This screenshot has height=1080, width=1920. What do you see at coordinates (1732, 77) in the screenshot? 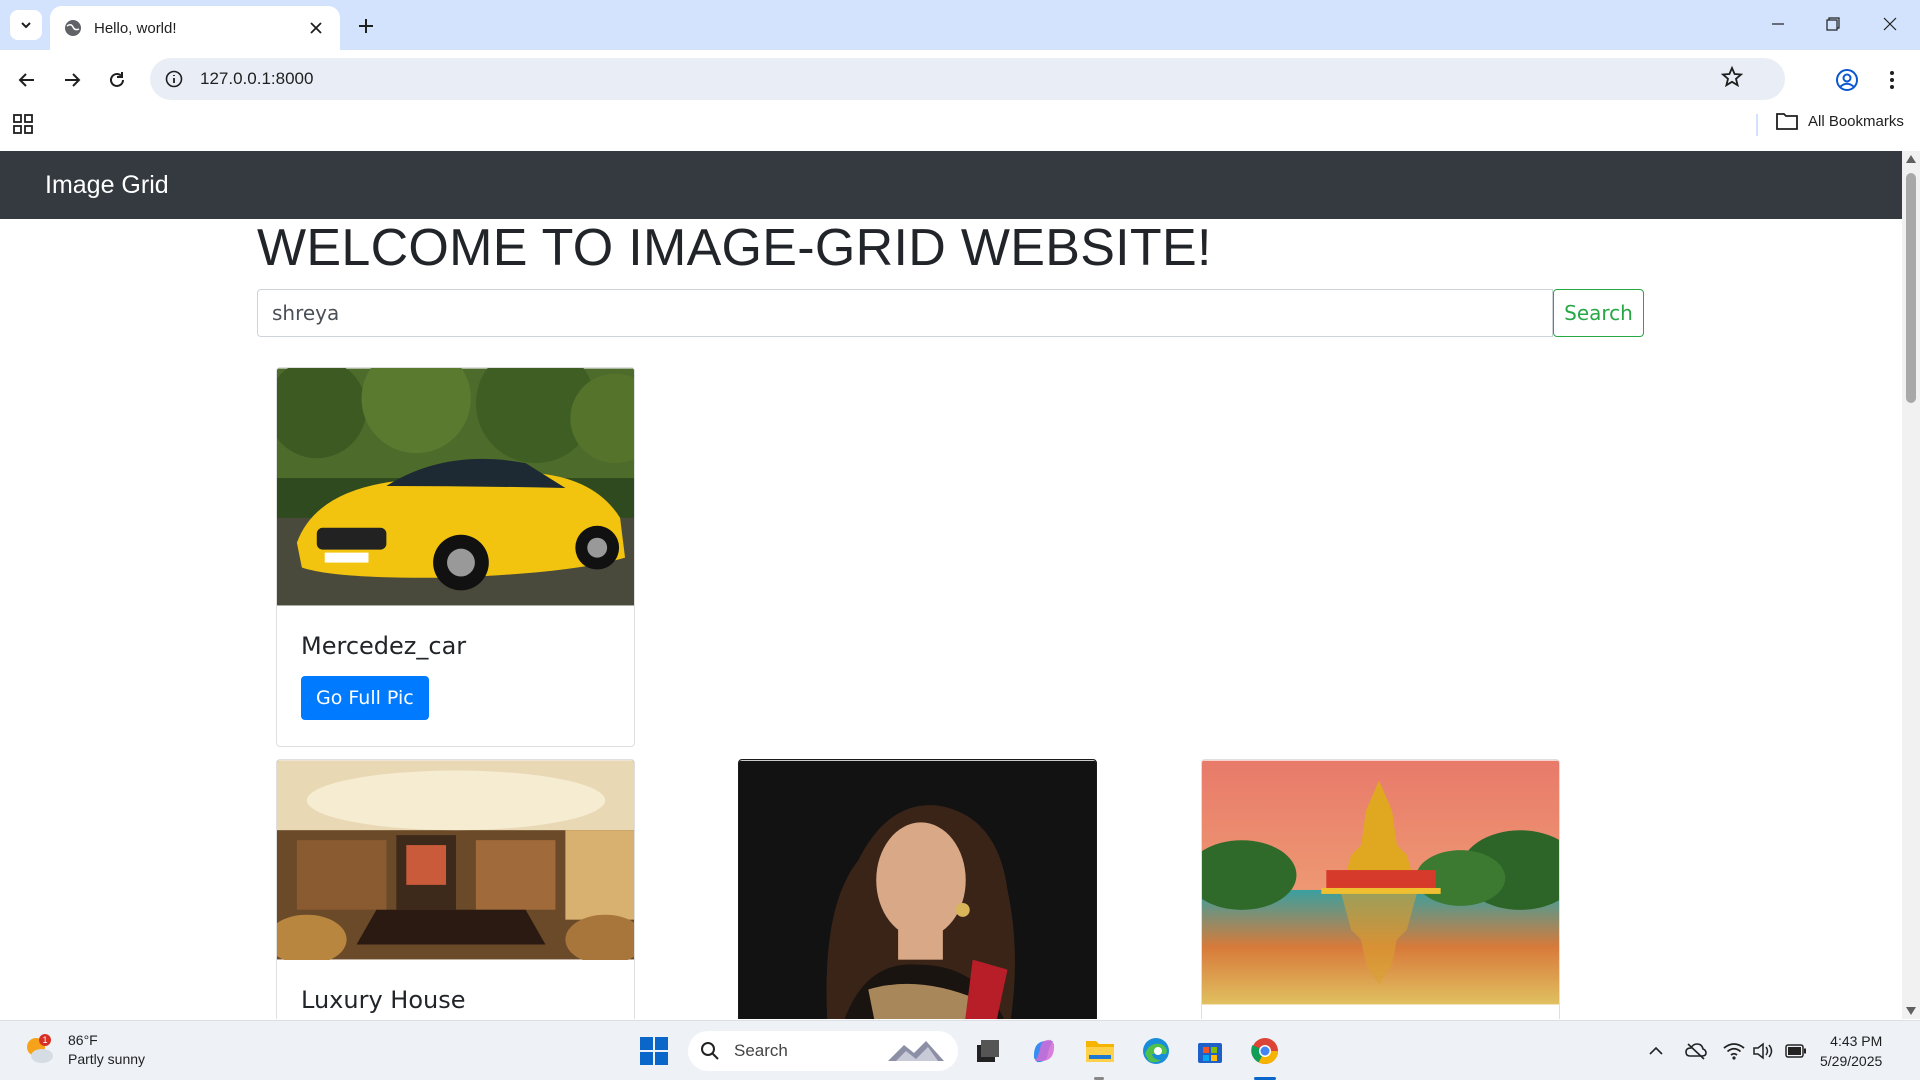
I see `bookmark-star-icon` at bounding box center [1732, 77].